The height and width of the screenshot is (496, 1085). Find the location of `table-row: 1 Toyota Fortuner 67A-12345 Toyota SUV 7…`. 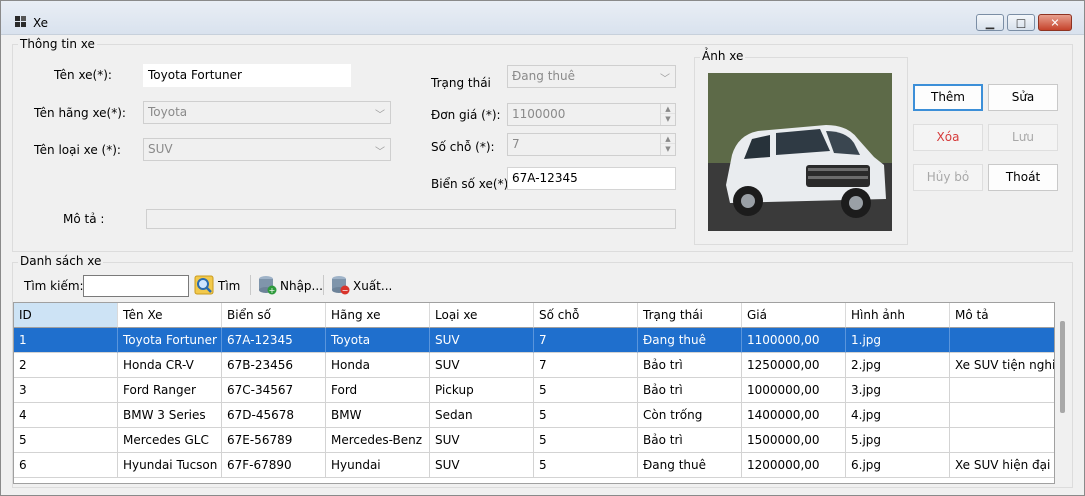

table-row: 1 Toyota Fortuner 67A-12345 Toyota SUV 7… is located at coordinates (534, 340).